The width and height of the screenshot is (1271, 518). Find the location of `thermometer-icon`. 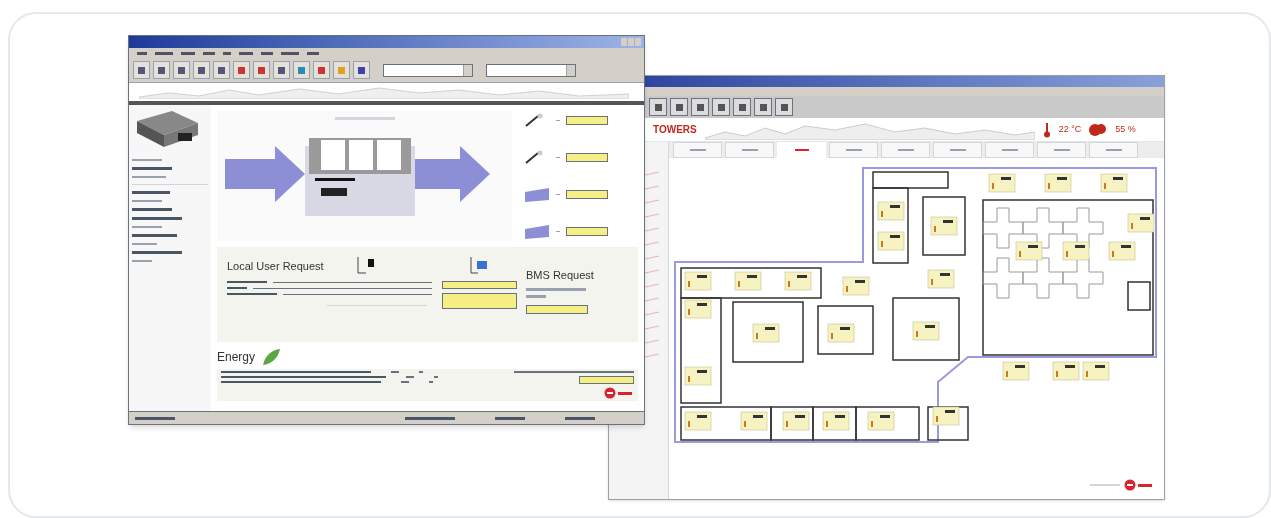

thermometer-icon is located at coordinates (1046, 129).